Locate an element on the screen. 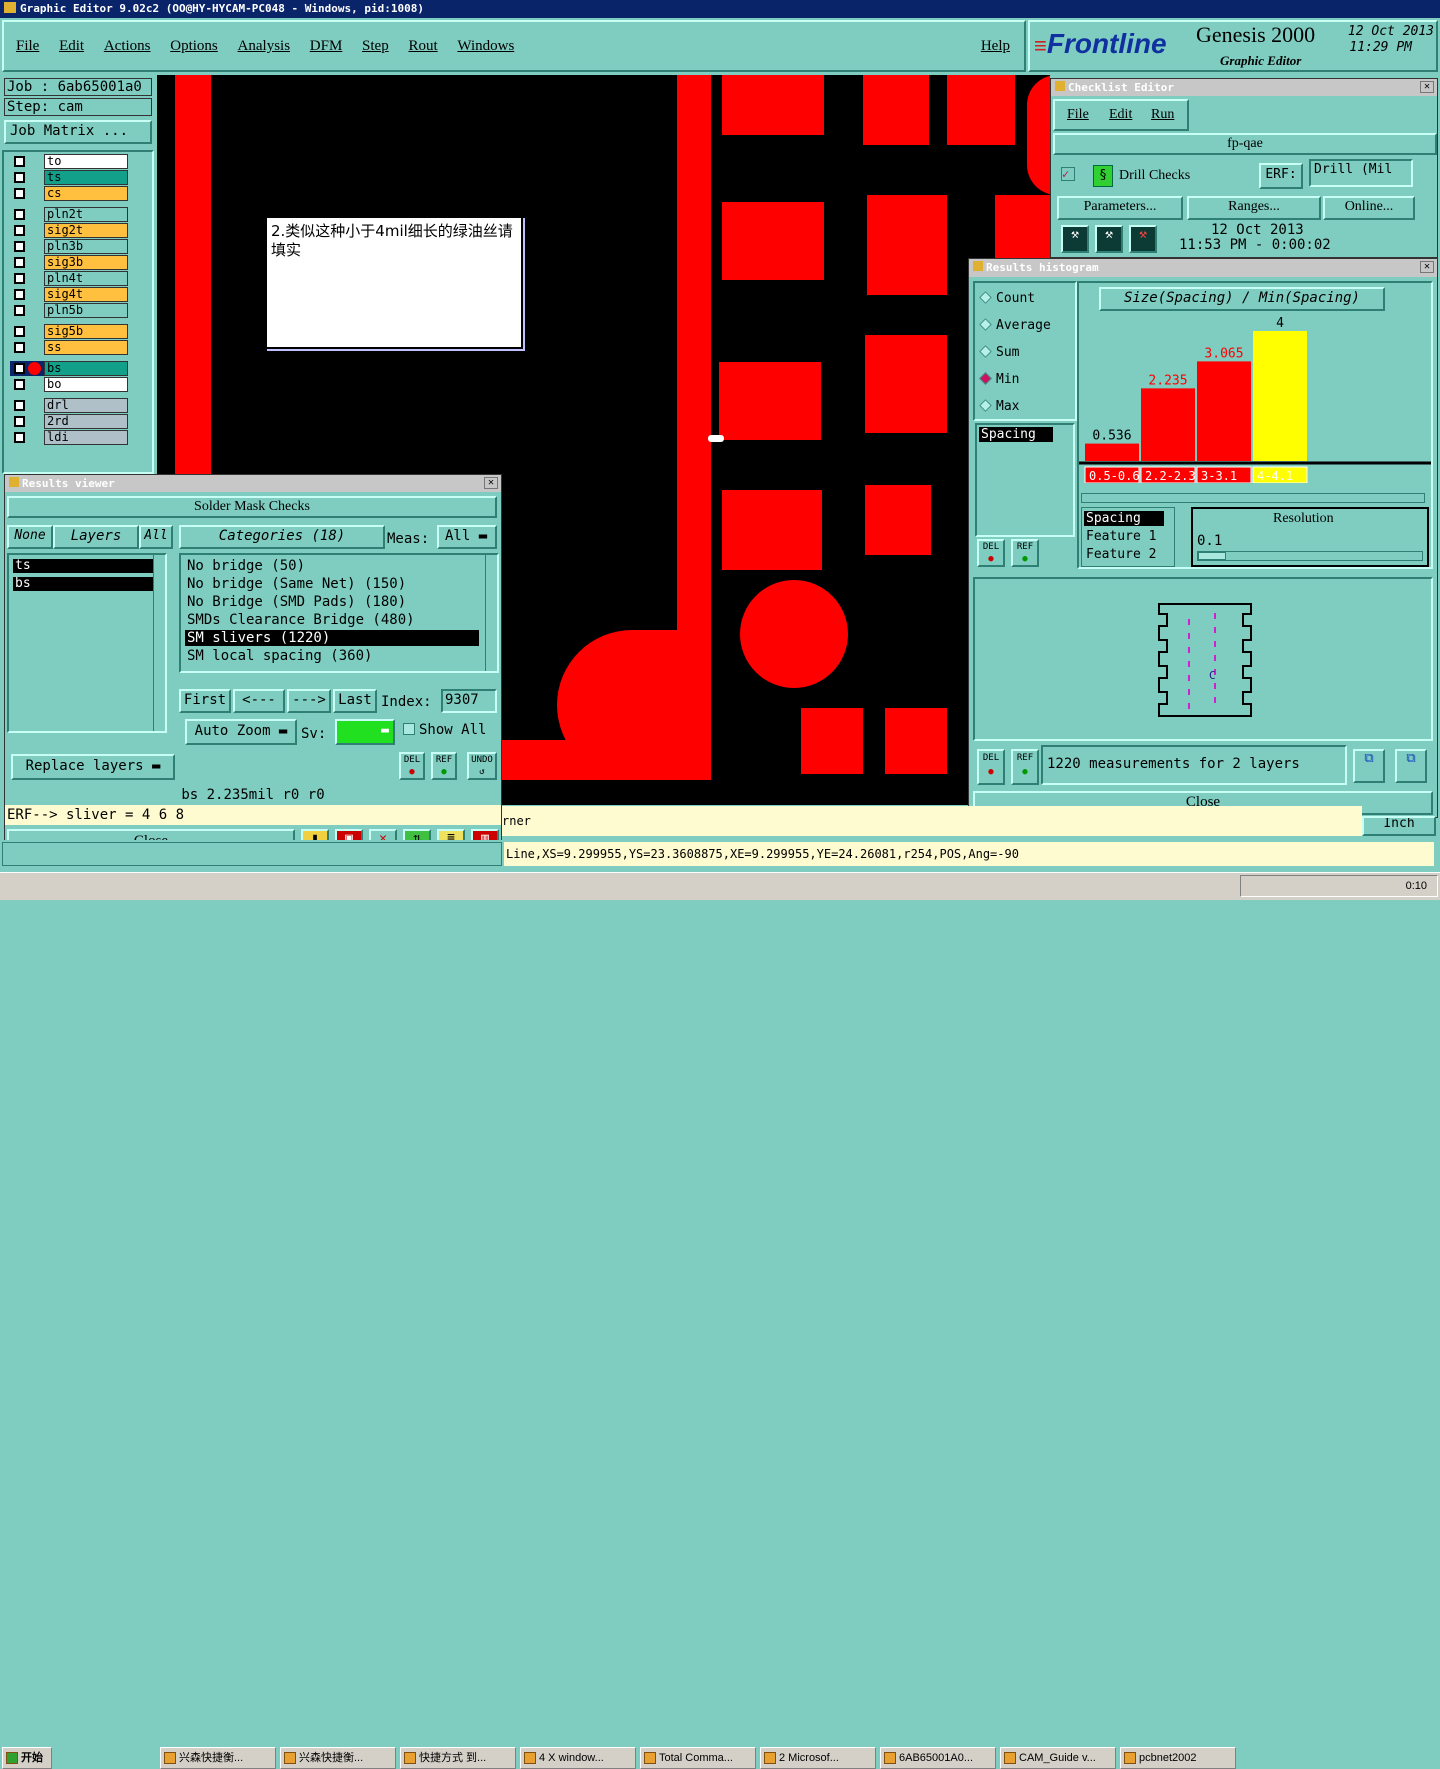 The image size is (1440, 1769). show-all-checkbox is located at coordinates (409, 729).